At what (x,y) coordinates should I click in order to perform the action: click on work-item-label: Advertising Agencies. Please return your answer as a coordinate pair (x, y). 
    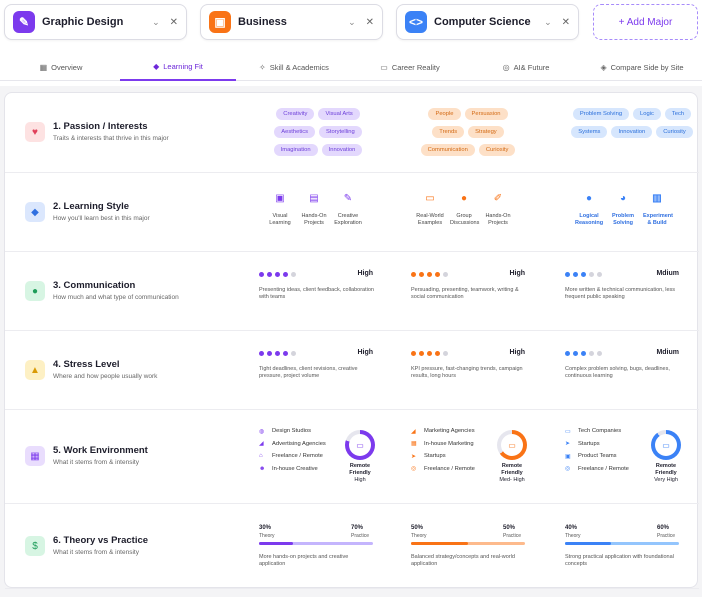
    Looking at the image, I should click on (299, 443).